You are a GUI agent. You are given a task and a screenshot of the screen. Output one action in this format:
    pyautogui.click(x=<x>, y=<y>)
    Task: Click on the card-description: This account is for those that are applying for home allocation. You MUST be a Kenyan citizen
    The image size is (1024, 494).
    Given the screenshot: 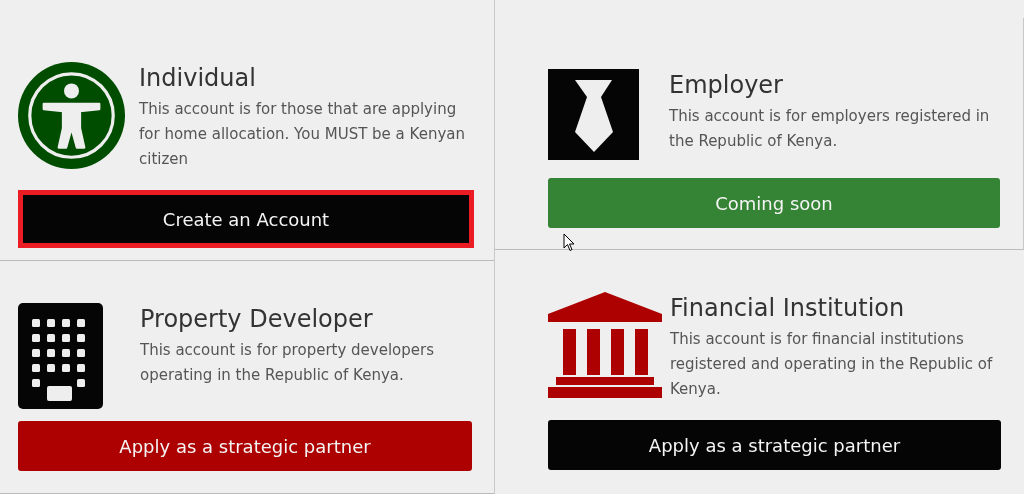 What is the action you would take?
    pyautogui.click(x=302, y=134)
    